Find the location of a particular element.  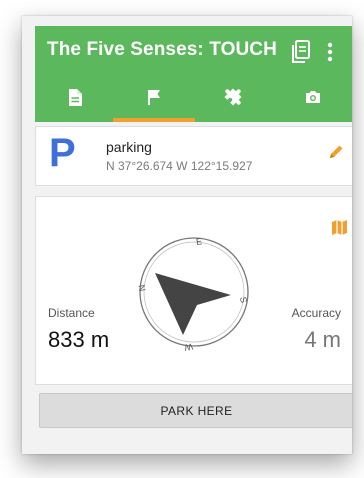

active-tab-indicator is located at coordinates (154, 120).